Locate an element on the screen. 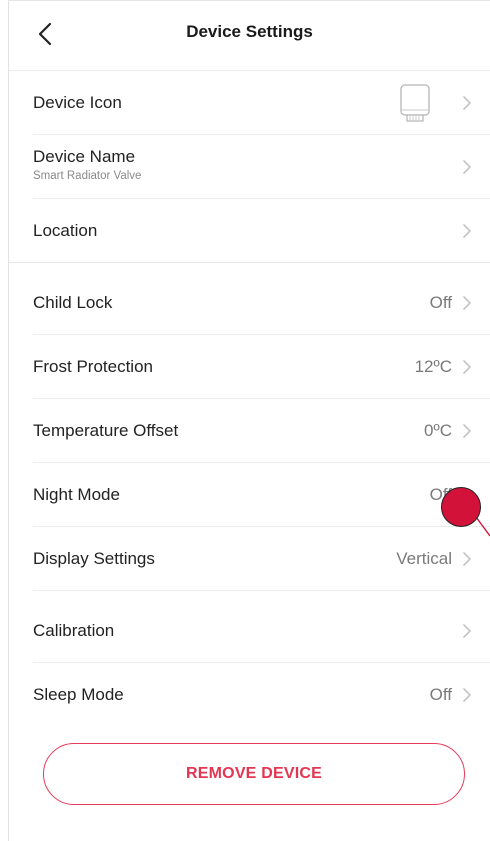 This screenshot has height=841, width=490. row-calibration: Calibration is located at coordinates (249, 631).